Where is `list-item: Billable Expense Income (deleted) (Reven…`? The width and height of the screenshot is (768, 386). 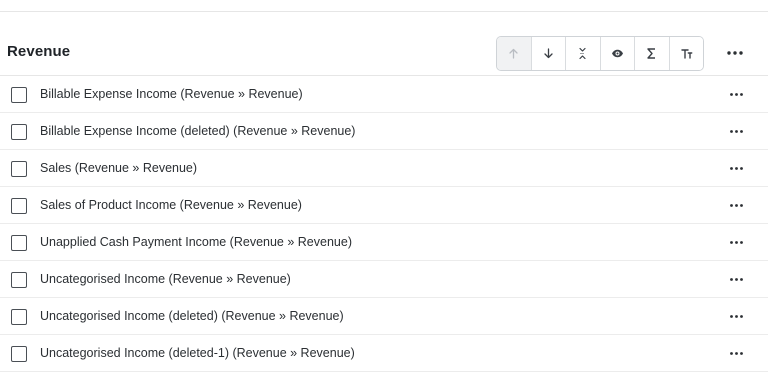
list-item: Billable Expense Income (deleted) (Reven… is located at coordinates (384, 131).